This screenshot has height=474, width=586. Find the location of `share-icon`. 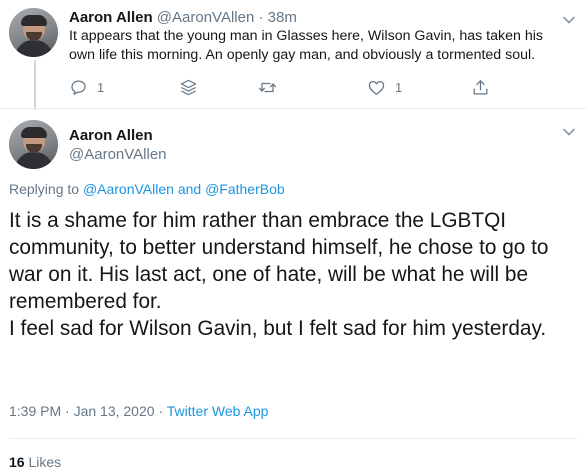

share-icon is located at coordinates (480, 86).